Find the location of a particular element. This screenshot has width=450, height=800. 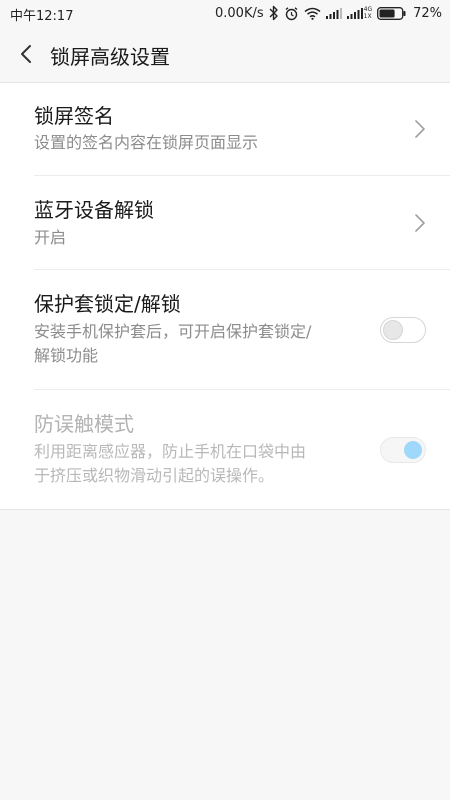

cover-lock-toggle is located at coordinates (403, 330).